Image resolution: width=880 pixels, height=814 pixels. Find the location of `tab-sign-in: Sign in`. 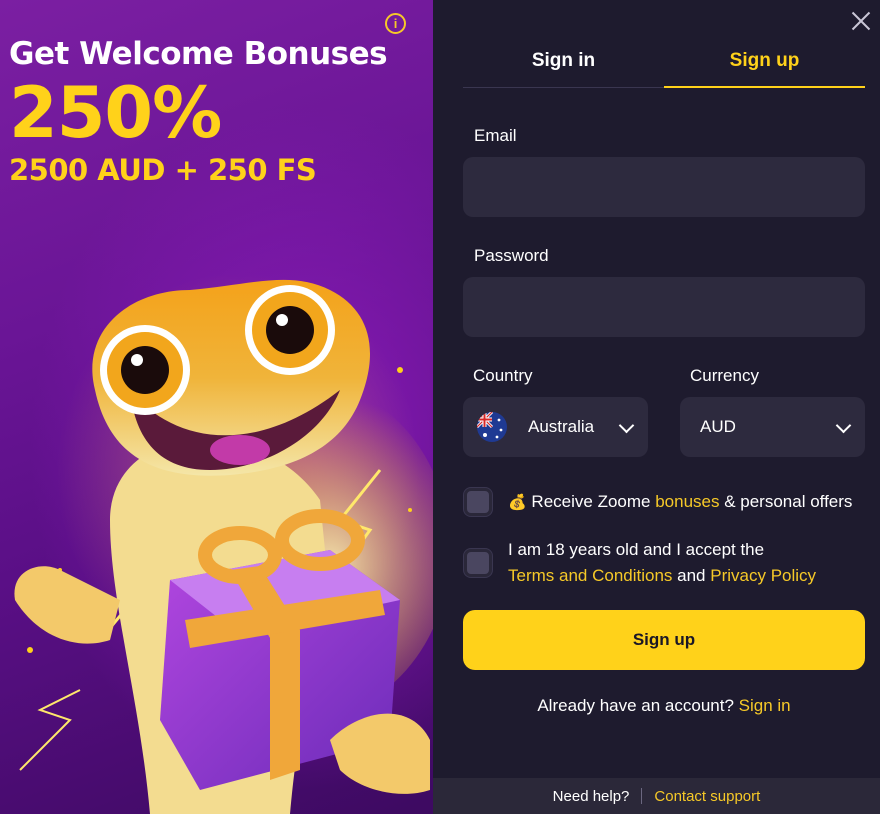

tab-sign-in: Sign in is located at coordinates (563, 63).